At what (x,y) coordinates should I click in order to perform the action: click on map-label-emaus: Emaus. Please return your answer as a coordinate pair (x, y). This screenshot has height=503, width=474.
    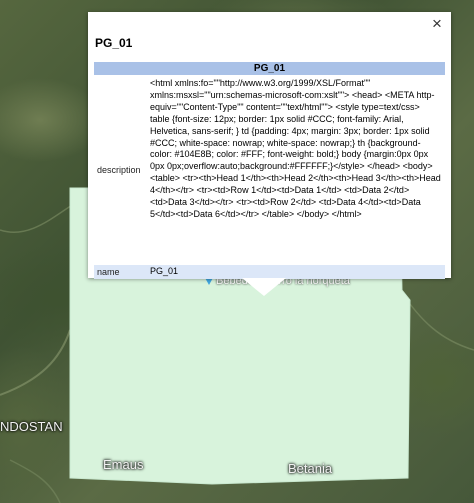
    Looking at the image, I should click on (123, 464).